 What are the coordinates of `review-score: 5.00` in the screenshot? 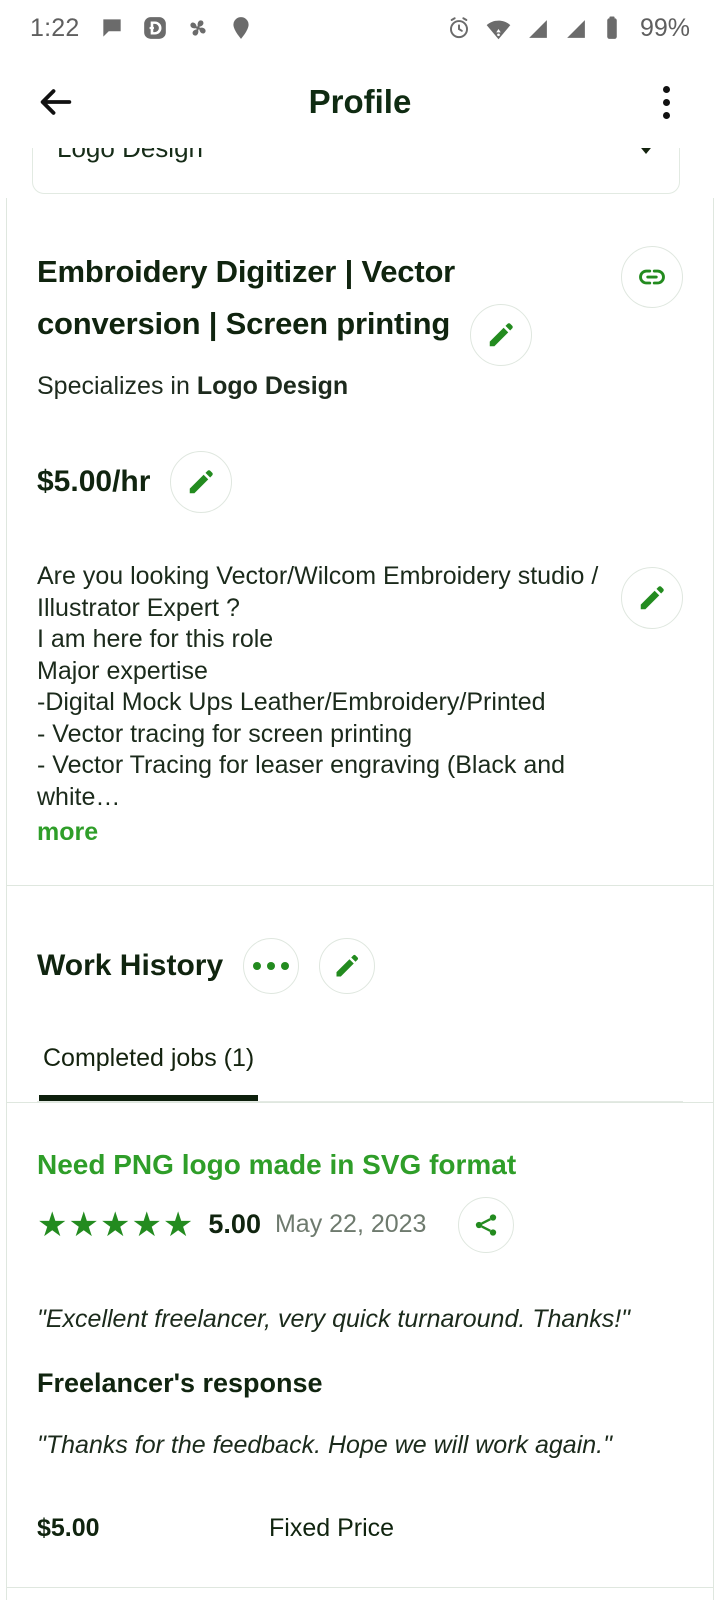 It's located at (234, 1224).